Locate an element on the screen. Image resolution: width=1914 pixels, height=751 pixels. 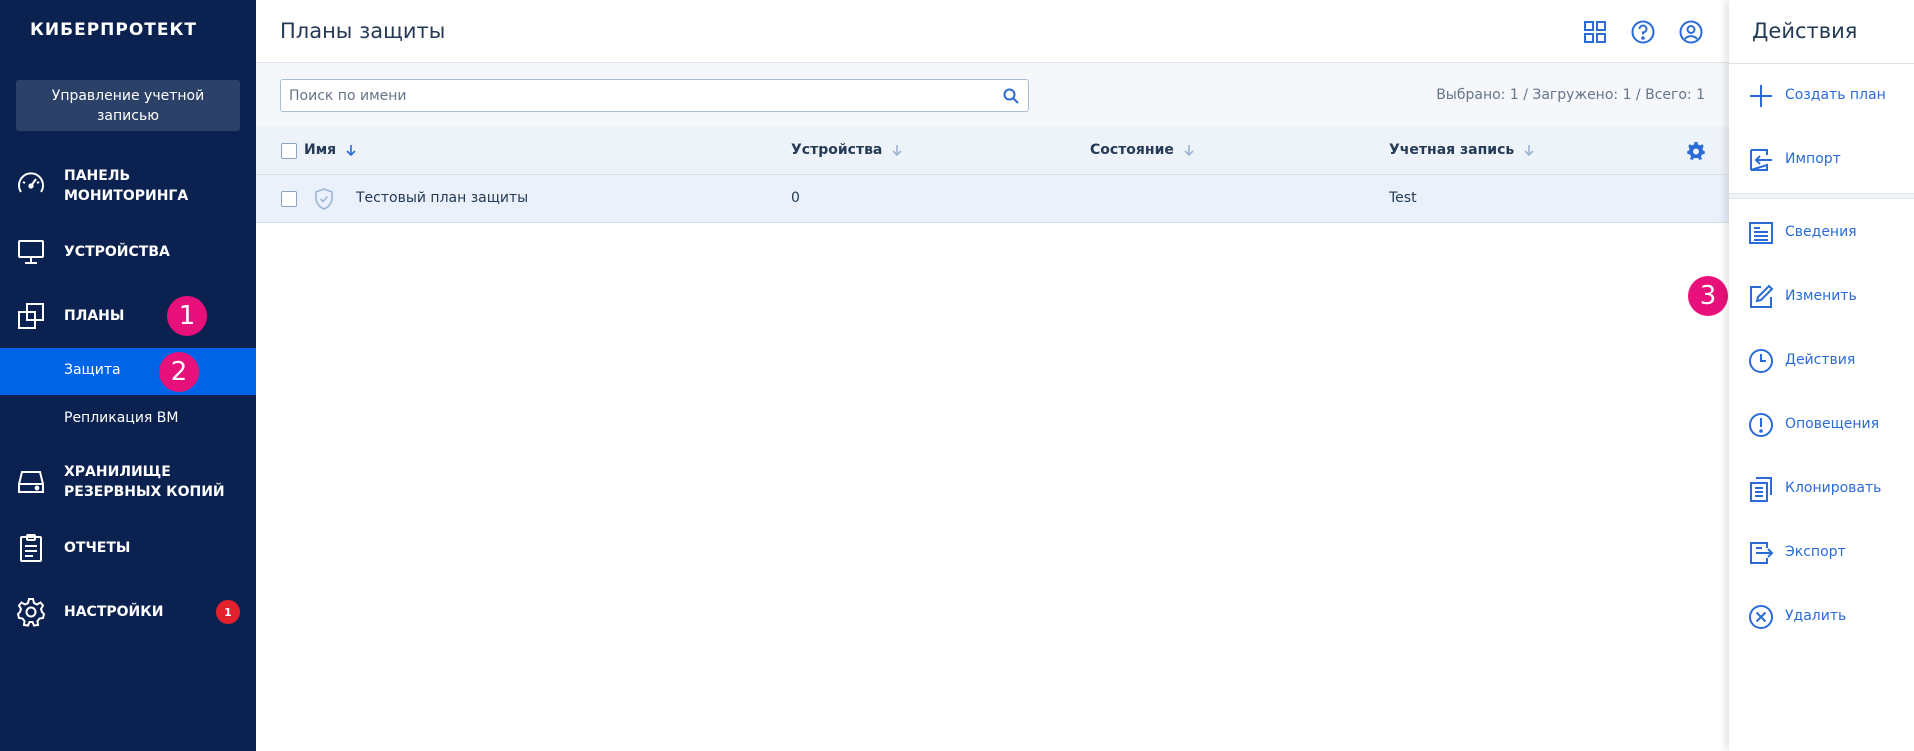
cell-account: Test is located at coordinates (1403, 198).